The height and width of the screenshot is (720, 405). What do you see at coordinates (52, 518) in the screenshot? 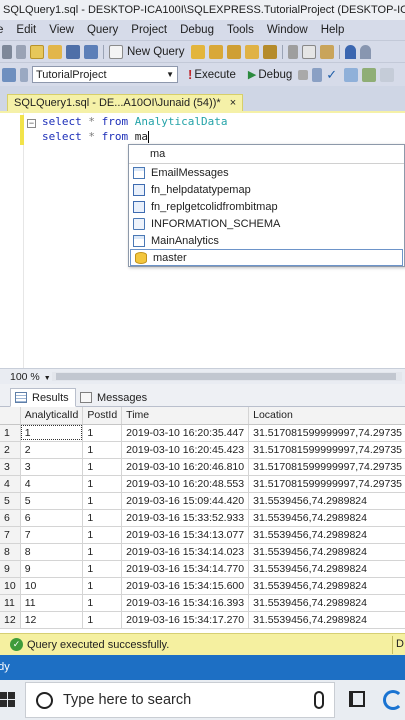
I see `table-cell: 6` at bounding box center [52, 518].